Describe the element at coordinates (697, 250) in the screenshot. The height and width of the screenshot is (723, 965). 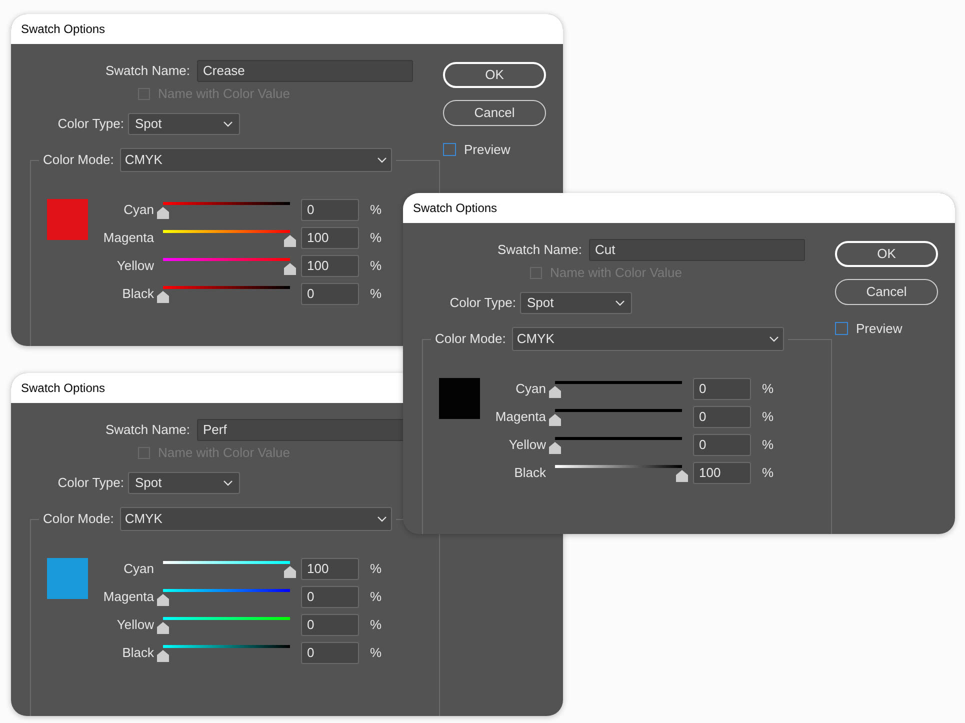
I see `swatch-name-field: Cut` at that location.